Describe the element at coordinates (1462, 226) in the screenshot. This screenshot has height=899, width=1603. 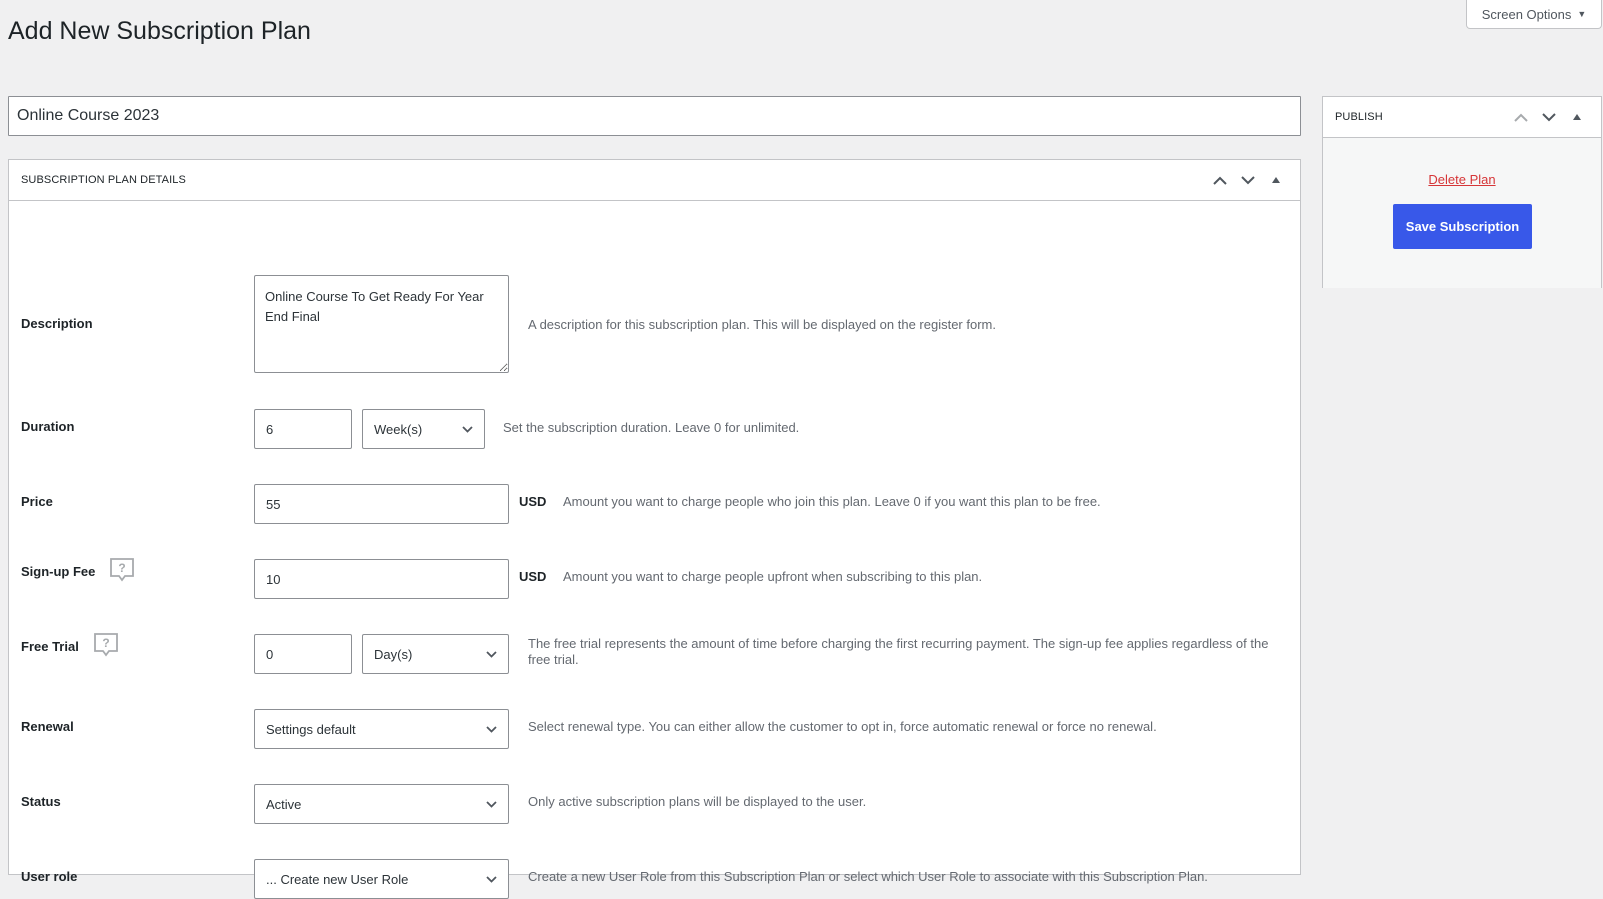
I see `save-subscription-button: Save Subscription` at that location.